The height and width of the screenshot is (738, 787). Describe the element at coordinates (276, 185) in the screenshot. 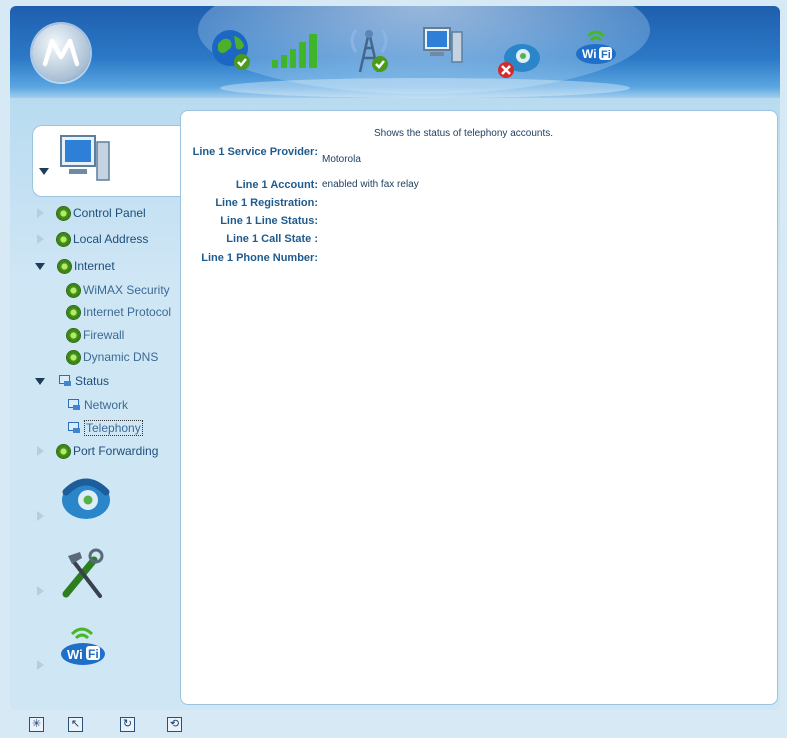

I see `field-label-account: Line 1 Account:` at that location.